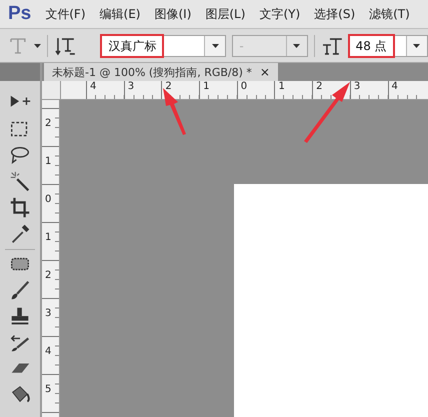  Describe the element at coordinates (20, 208) in the screenshot. I see `crop-icon` at that location.